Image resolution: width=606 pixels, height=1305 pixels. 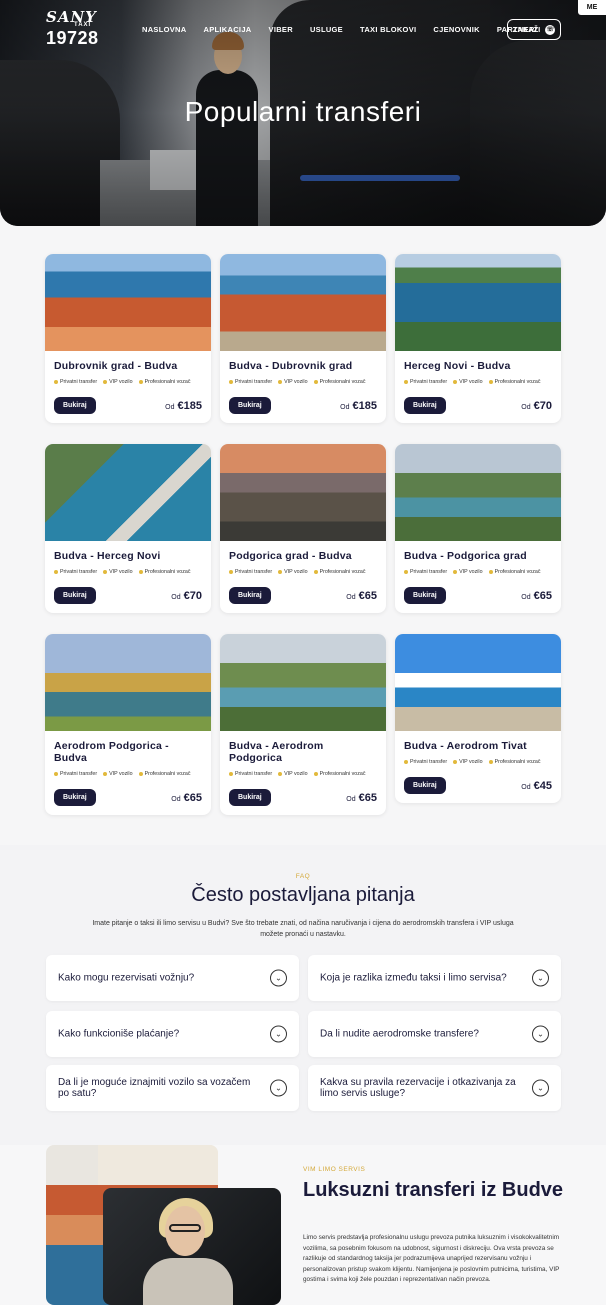 What do you see at coordinates (228, 29) in the screenshot?
I see `nav-item-aplikacija: APLIKACIJA` at bounding box center [228, 29].